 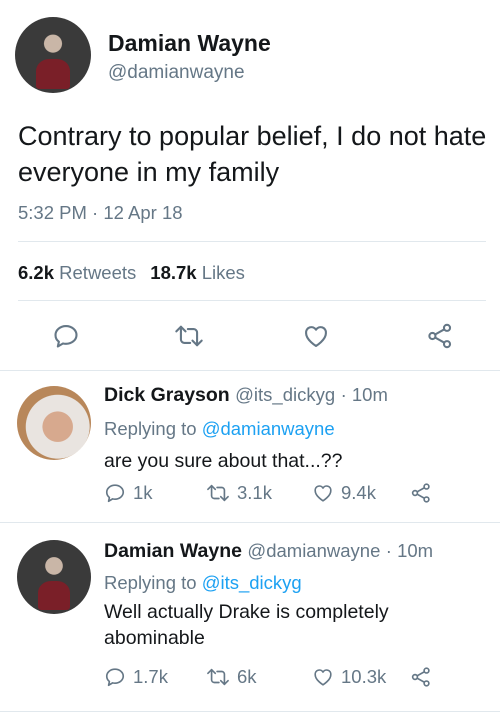 I want to click on reply-header: Damian Wayne @damianwayne · 10m, so click(x=268, y=551).